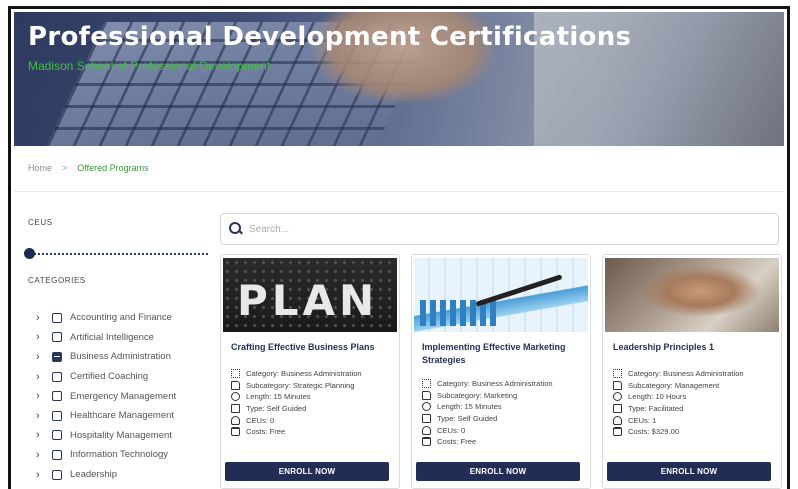  I want to click on category-item: › Hospitality Management, so click(123, 436).